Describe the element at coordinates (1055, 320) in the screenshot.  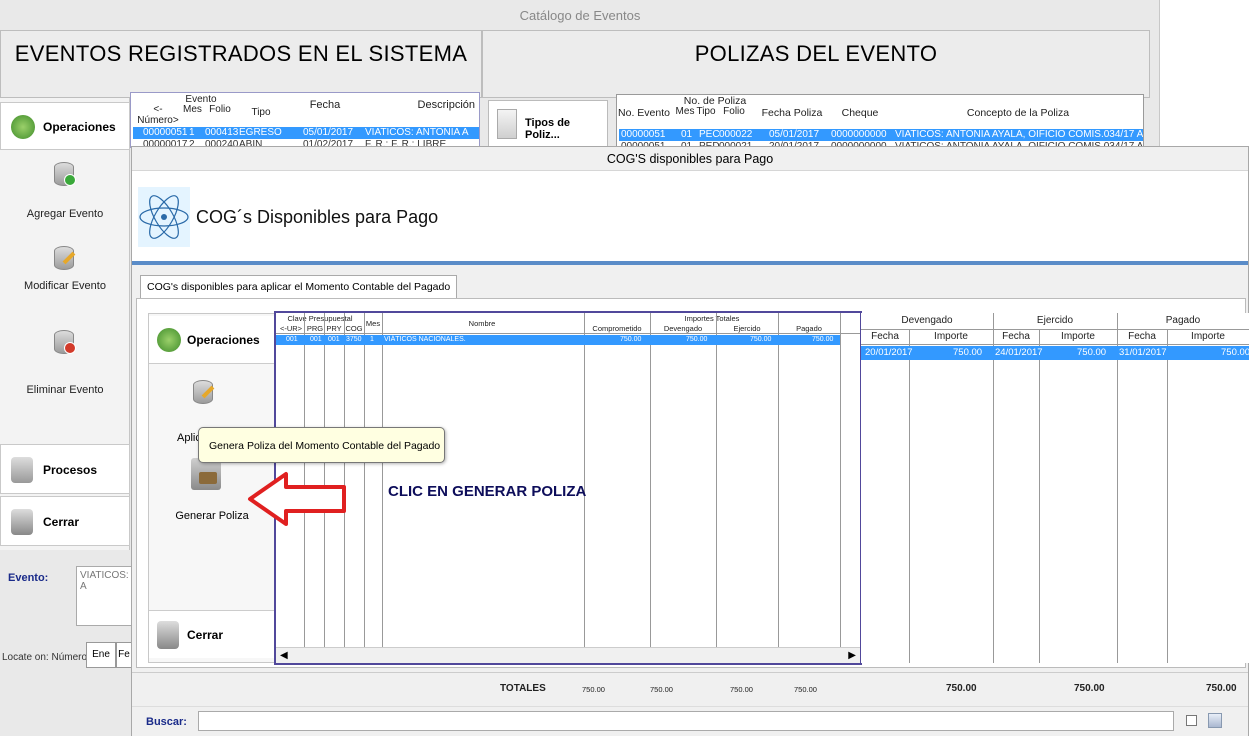
I see `ejercido-group: Ejercido` at that location.